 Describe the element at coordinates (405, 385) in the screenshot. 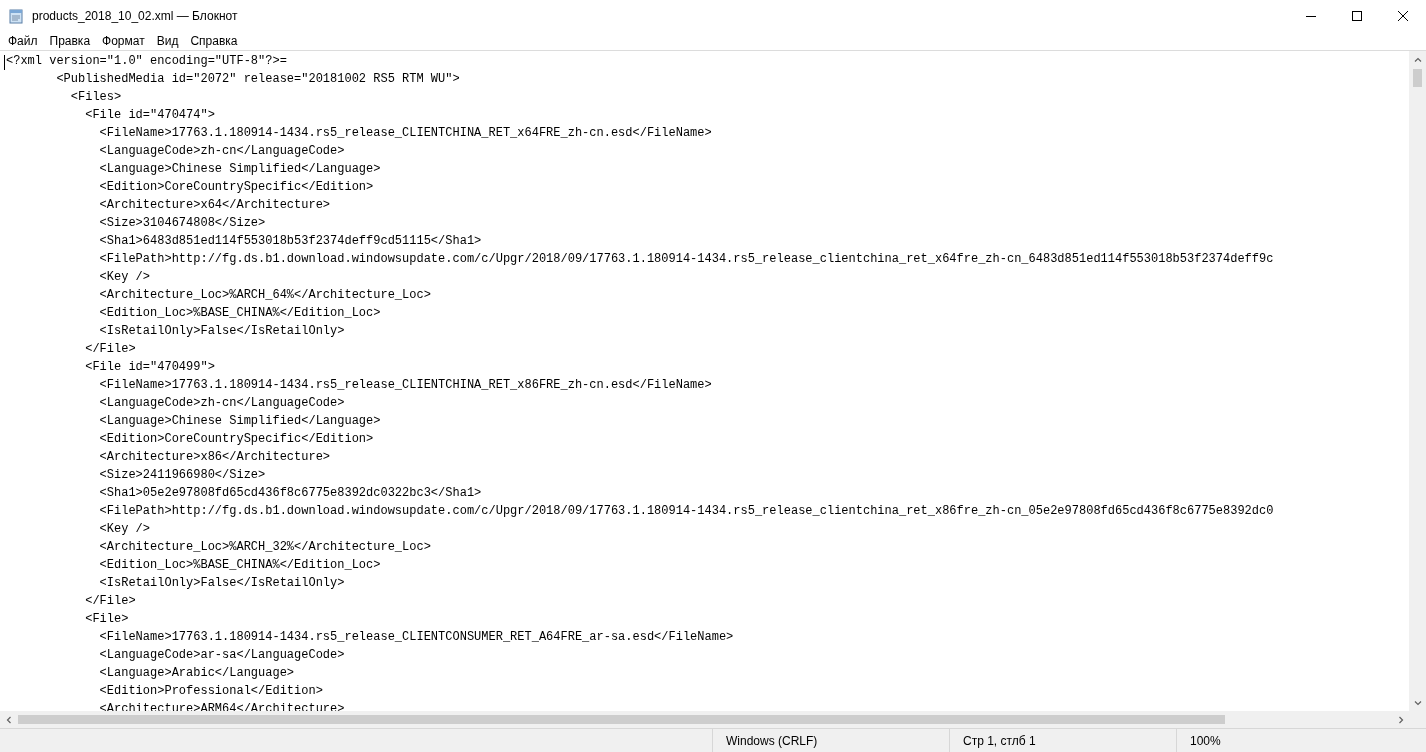

I see `text-line: <FileName>17763.1.180914-1434.rs5_release_CLIENTCHINA_RET_x86FRE_zh-cn.esd</FileName>` at that location.